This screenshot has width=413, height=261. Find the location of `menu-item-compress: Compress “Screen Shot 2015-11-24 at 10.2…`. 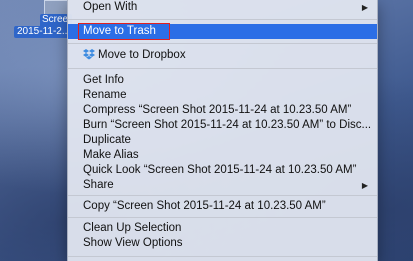

menu-item-compress: Compress “Screen Shot 2015-11-24 at 10.2… is located at coordinates (222, 110).